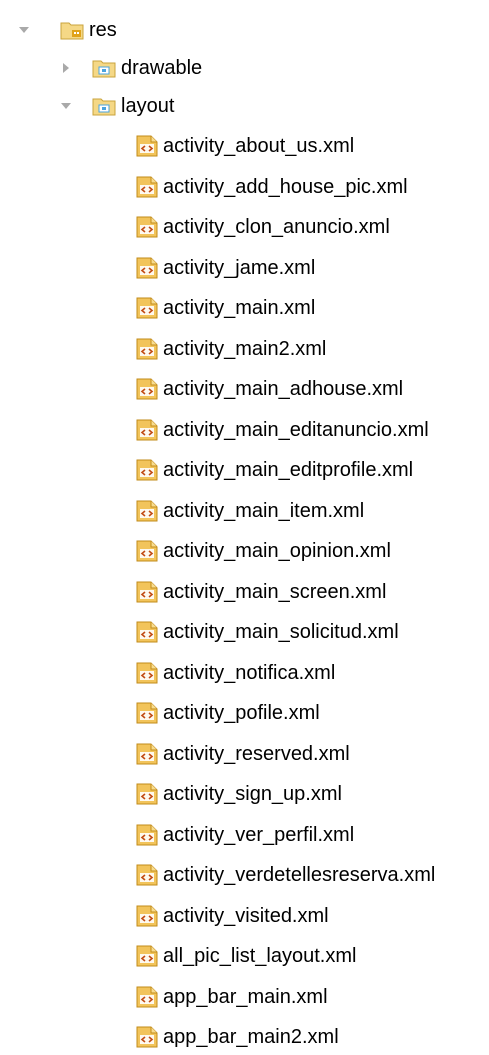 This screenshot has height=1055, width=489. What do you see at coordinates (259, 834) in the screenshot?
I see `file-name: activity_ver_perfil.xml` at bounding box center [259, 834].